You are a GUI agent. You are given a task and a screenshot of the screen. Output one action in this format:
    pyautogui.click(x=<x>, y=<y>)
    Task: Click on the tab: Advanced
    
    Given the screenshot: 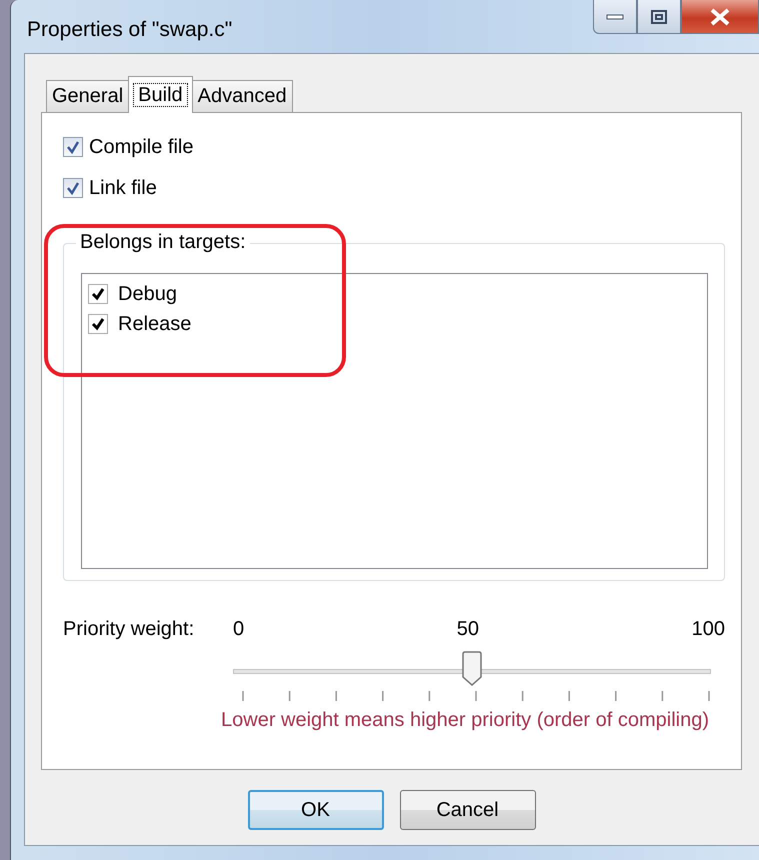 What is the action you would take?
    pyautogui.click(x=242, y=96)
    